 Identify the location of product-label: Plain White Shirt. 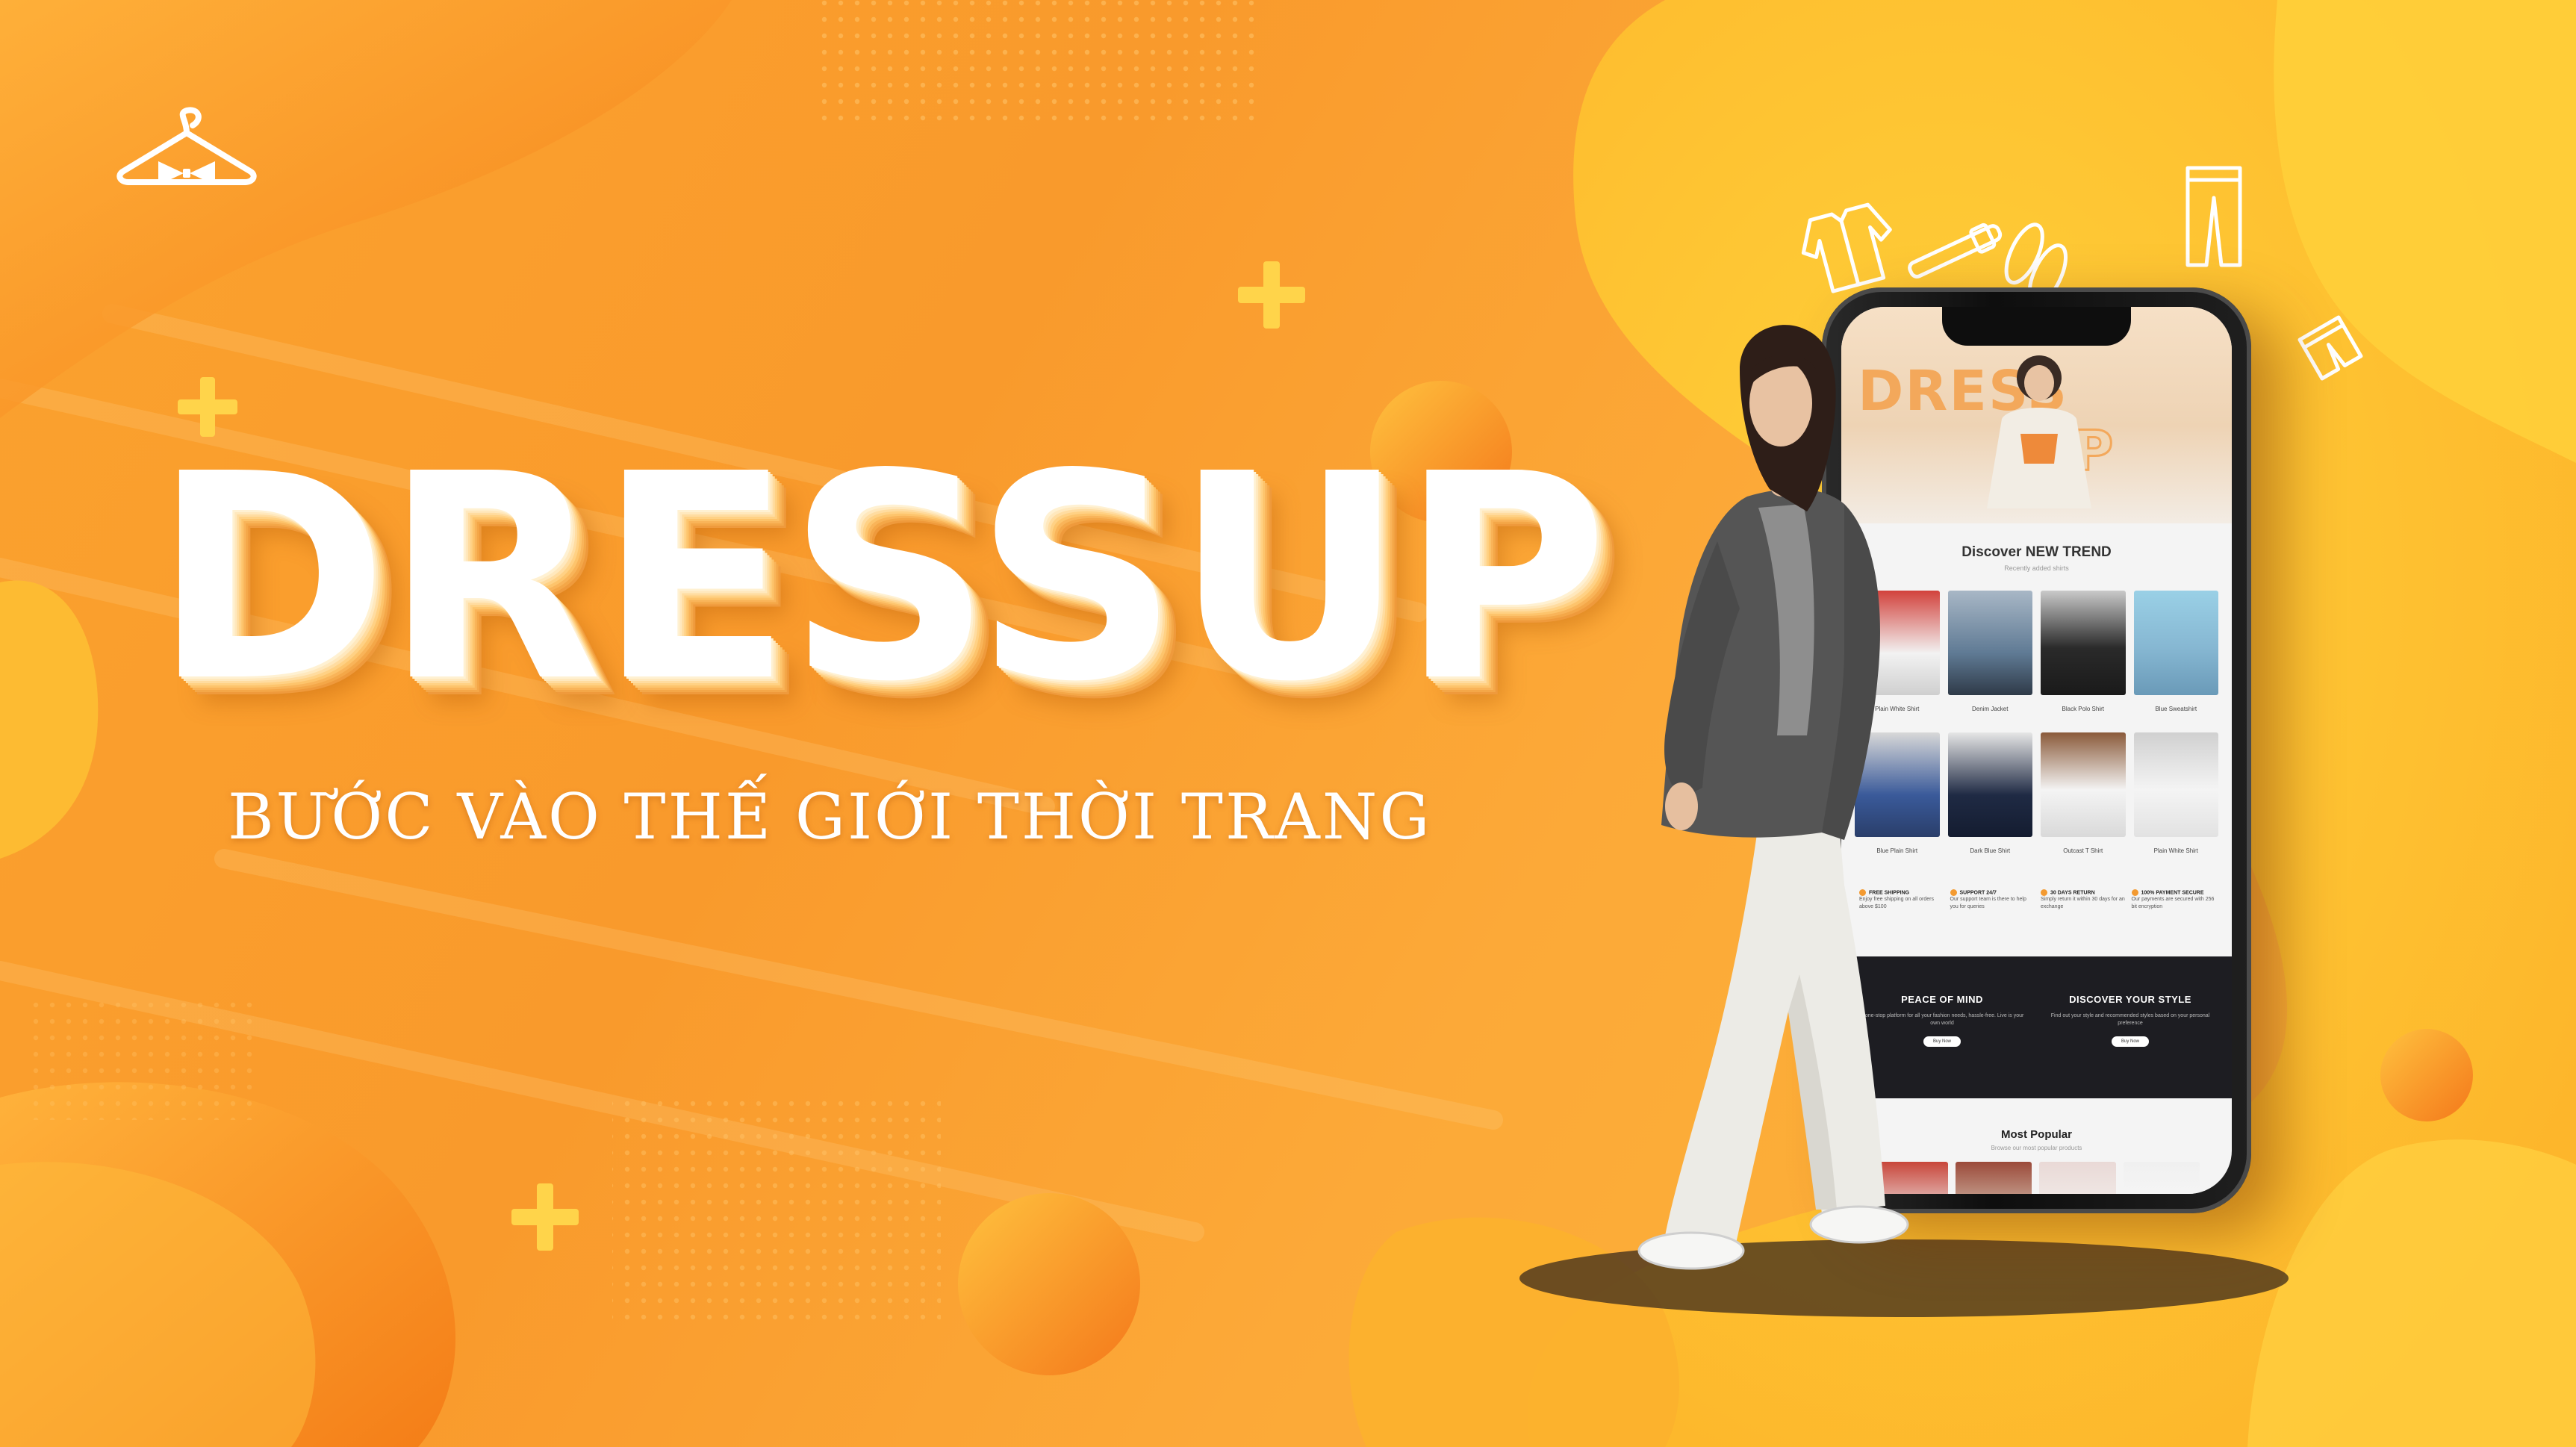
(2175, 850).